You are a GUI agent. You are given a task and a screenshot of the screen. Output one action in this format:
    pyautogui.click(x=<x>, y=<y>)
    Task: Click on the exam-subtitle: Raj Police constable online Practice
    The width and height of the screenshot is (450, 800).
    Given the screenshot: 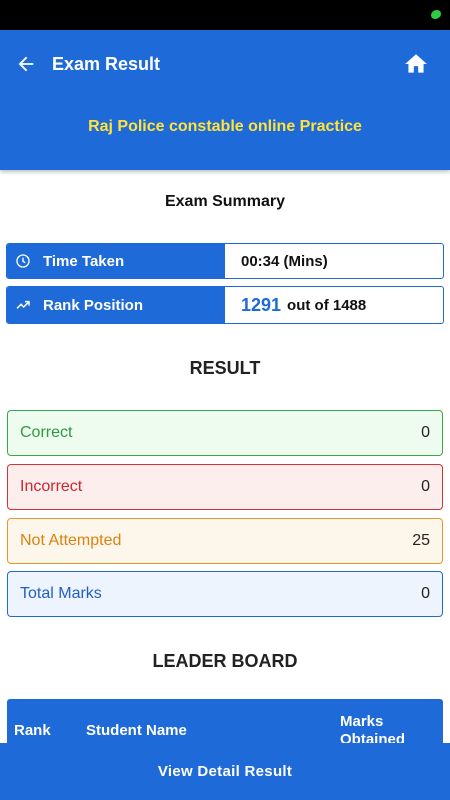 What is the action you would take?
    pyautogui.click(x=225, y=126)
    